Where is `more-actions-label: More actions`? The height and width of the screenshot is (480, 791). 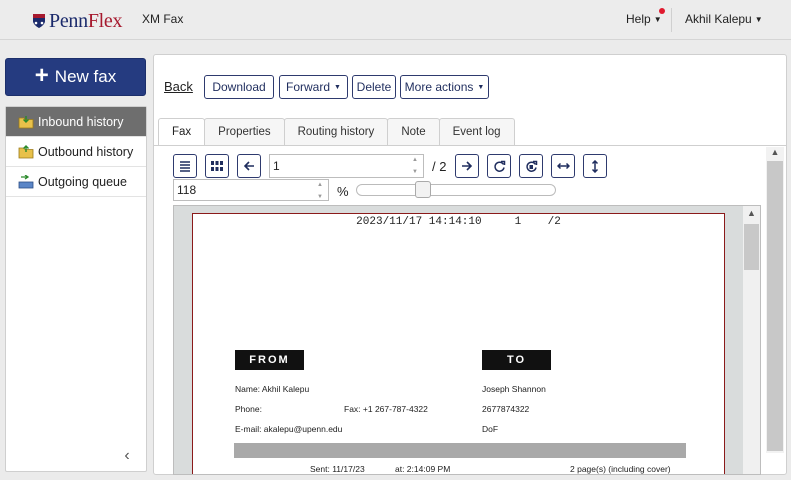 more-actions-label: More actions is located at coordinates (439, 87).